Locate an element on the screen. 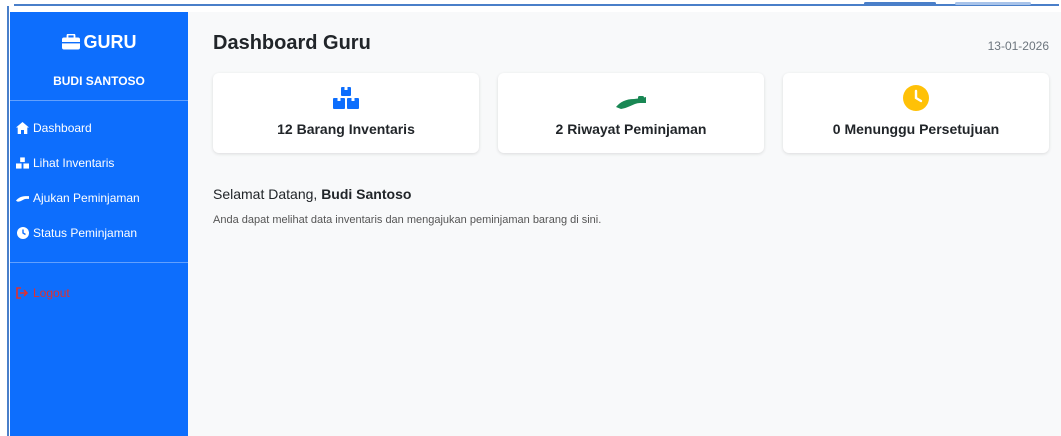 This screenshot has height=436, width=1061. stat-card-menunggu: 0 Menunggu Persetujuan is located at coordinates (916, 113).